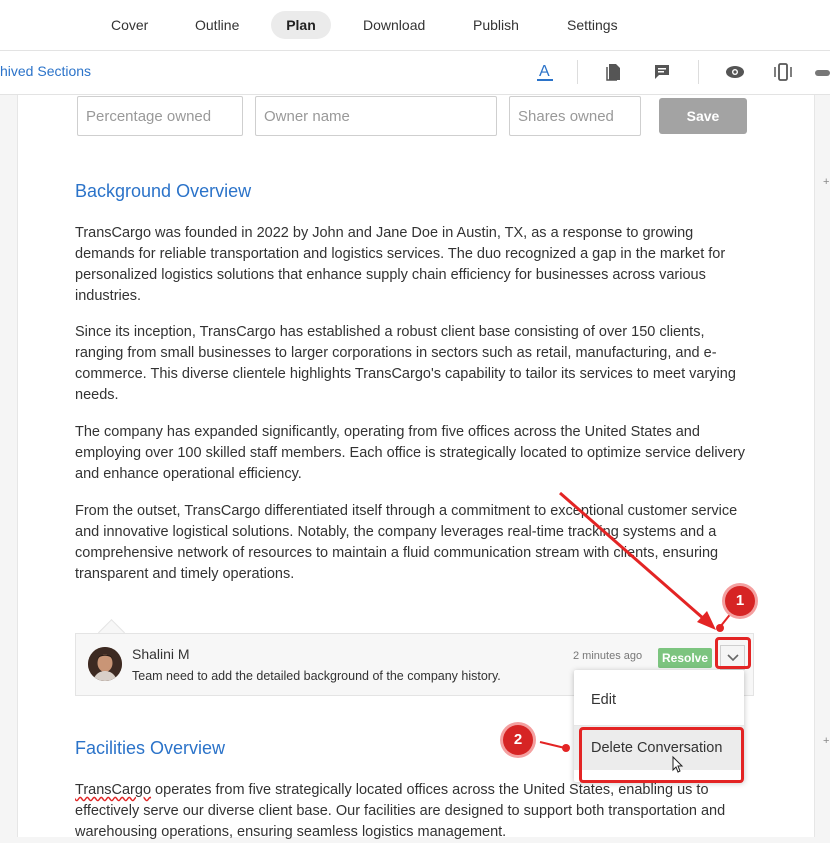 This screenshot has height=843, width=830. I want to click on resolve-button: Resolve, so click(685, 658).